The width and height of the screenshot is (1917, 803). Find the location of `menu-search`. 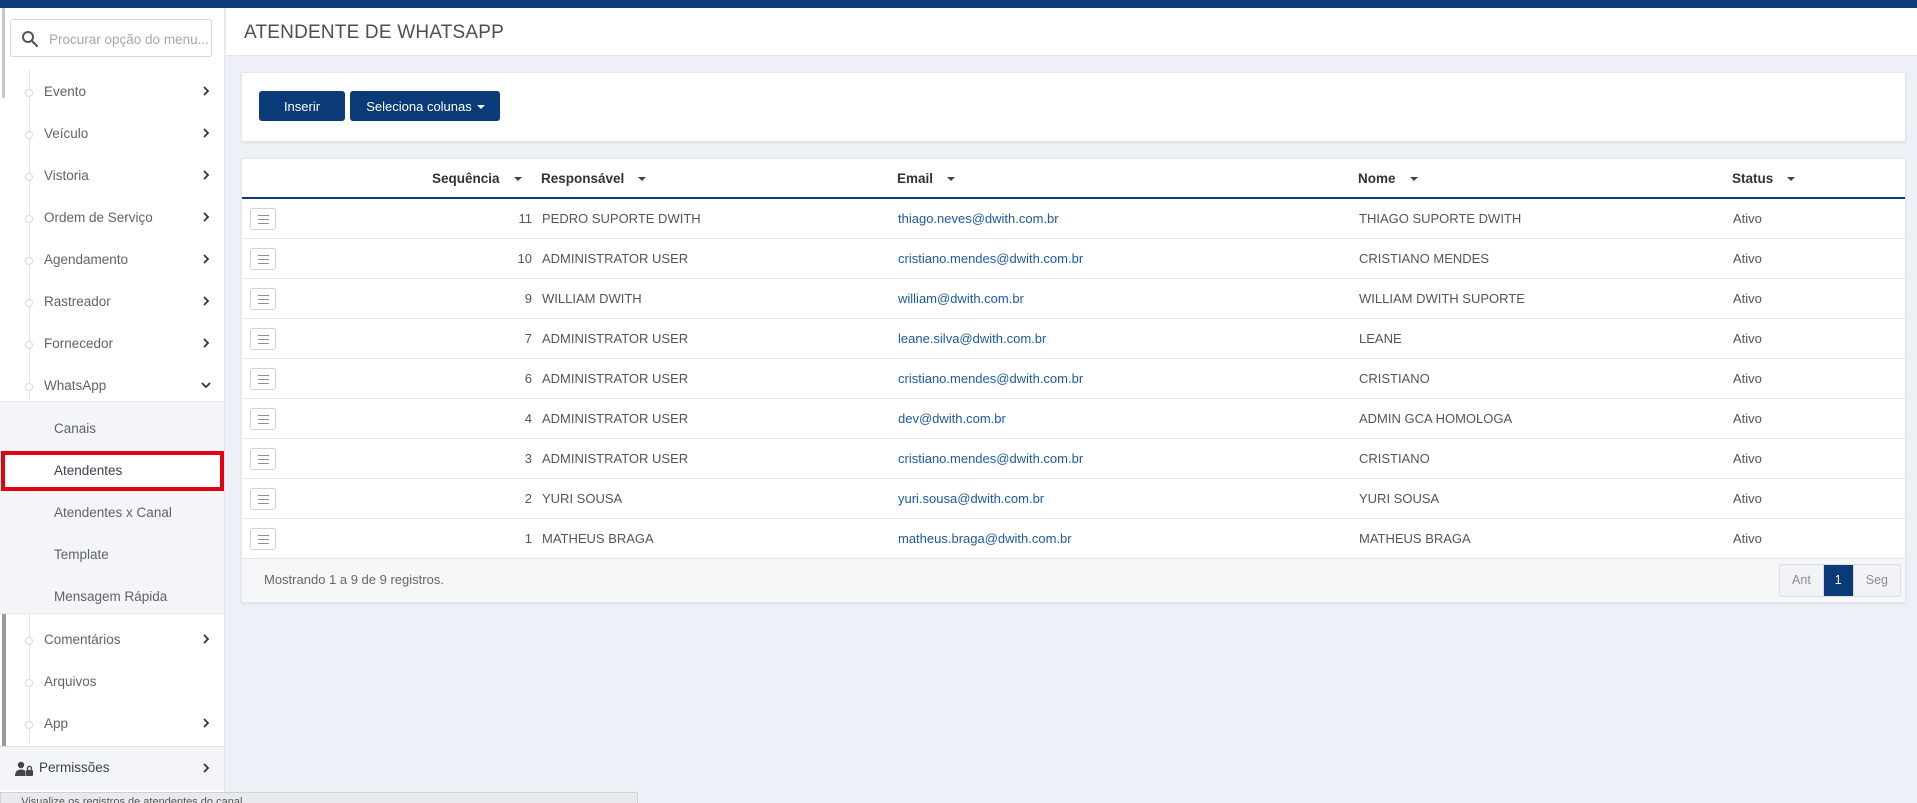

menu-search is located at coordinates (111, 38).